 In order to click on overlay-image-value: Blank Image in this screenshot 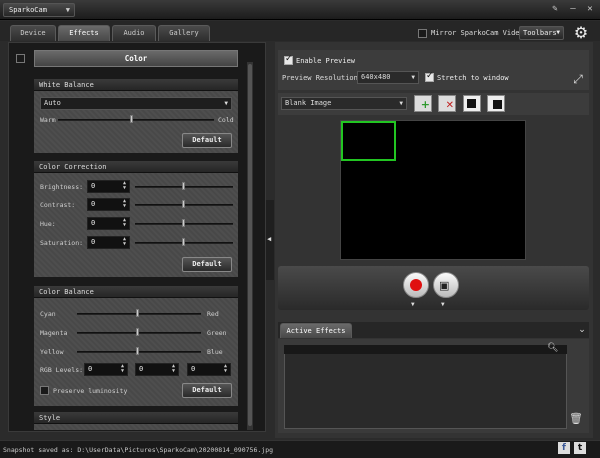, I will do `click(308, 103)`.